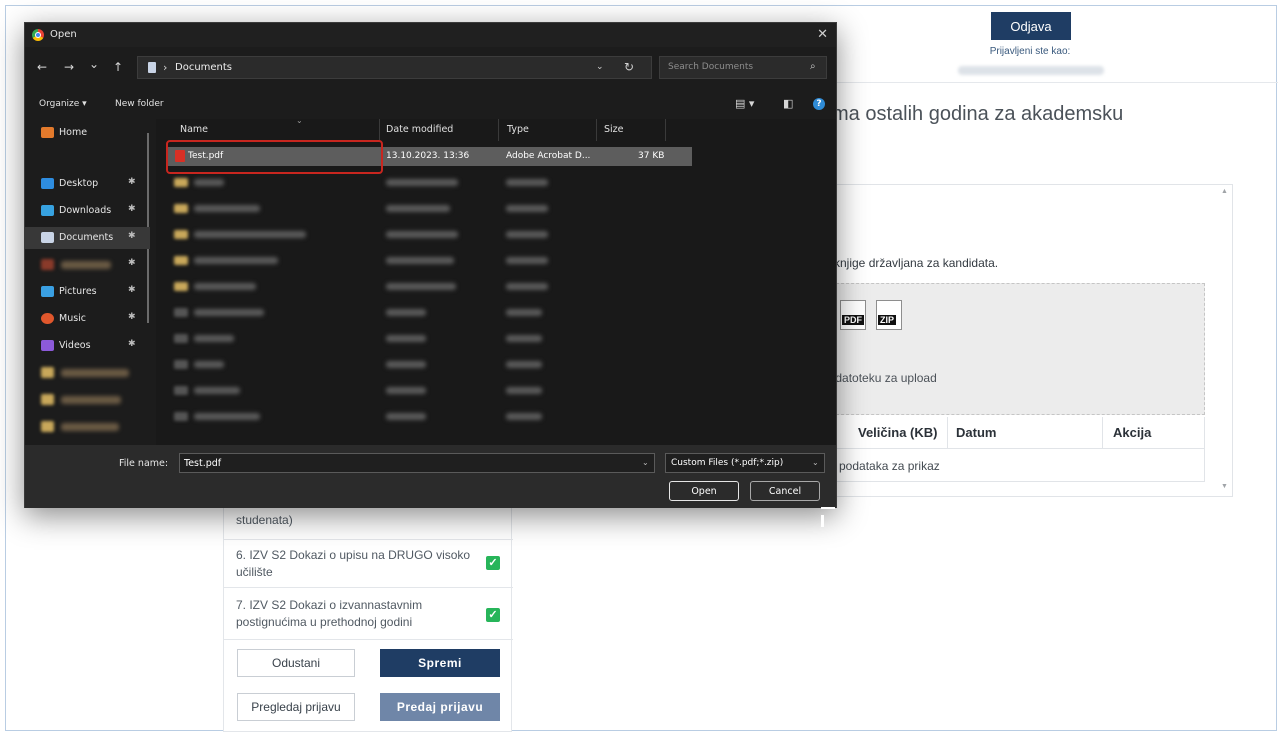  Describe the element at coordinates (87, 292) in the screenshot. I see `nav-item-pictures: Pictures ✱` at that location.